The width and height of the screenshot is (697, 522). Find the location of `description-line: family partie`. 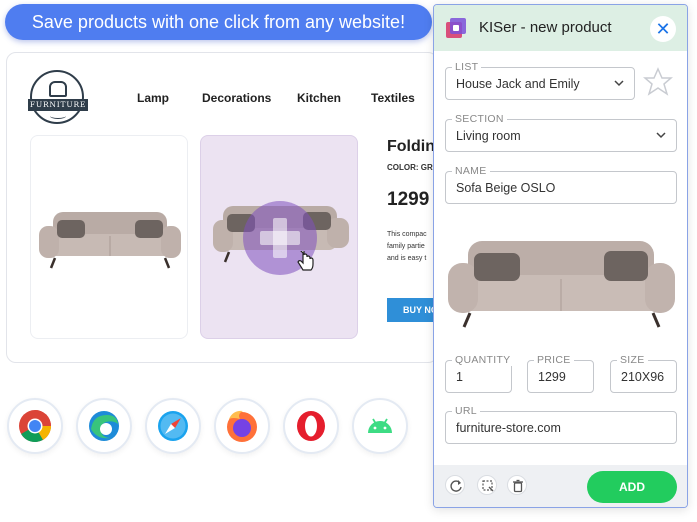

description-line: family partie is located at coordinates (406, 246).